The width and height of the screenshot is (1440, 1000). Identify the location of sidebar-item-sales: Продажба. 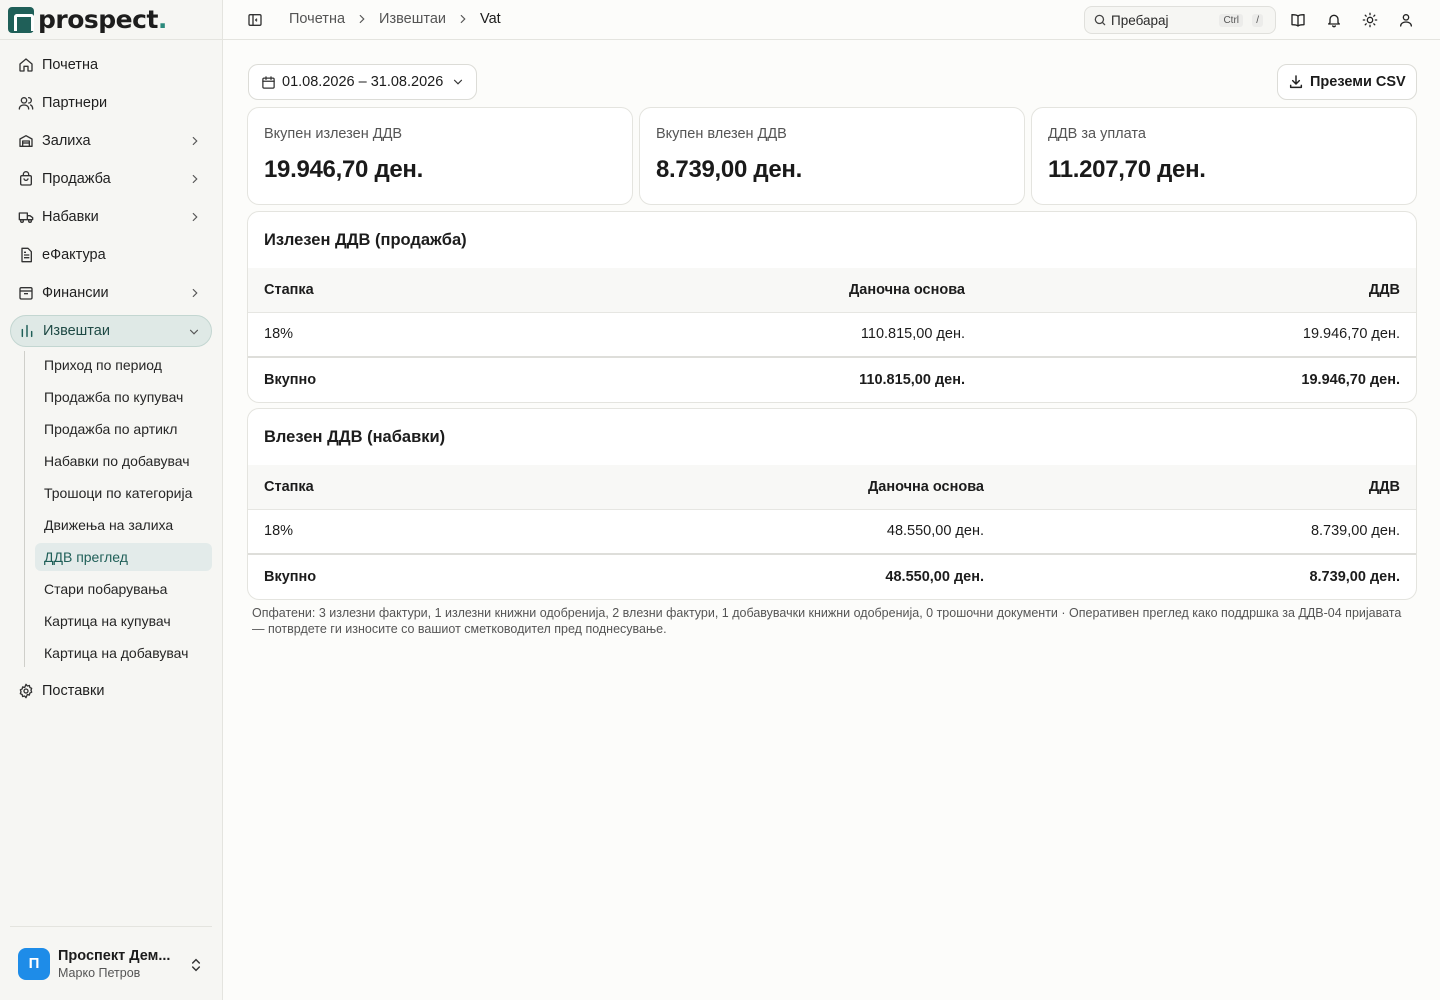
(111, 179).